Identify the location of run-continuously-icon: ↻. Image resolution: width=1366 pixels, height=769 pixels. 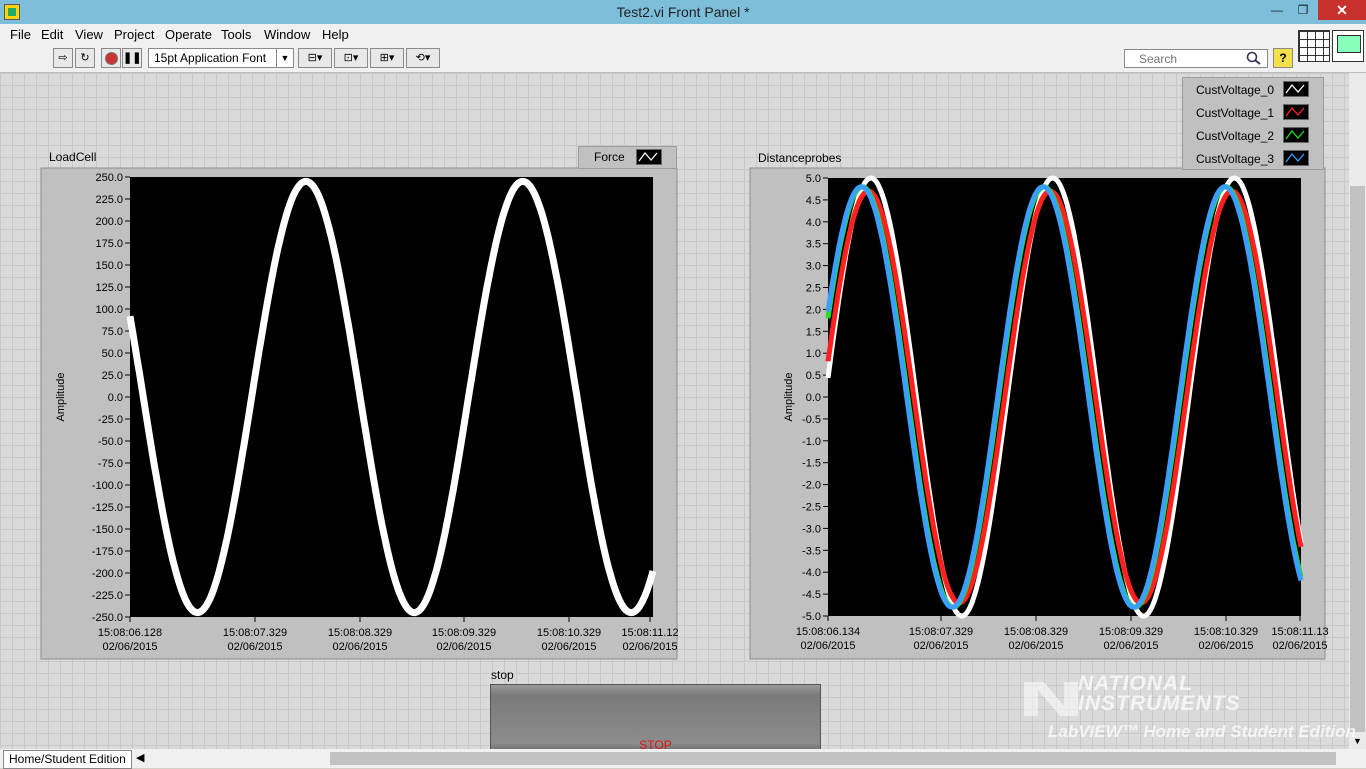
(85, 58).